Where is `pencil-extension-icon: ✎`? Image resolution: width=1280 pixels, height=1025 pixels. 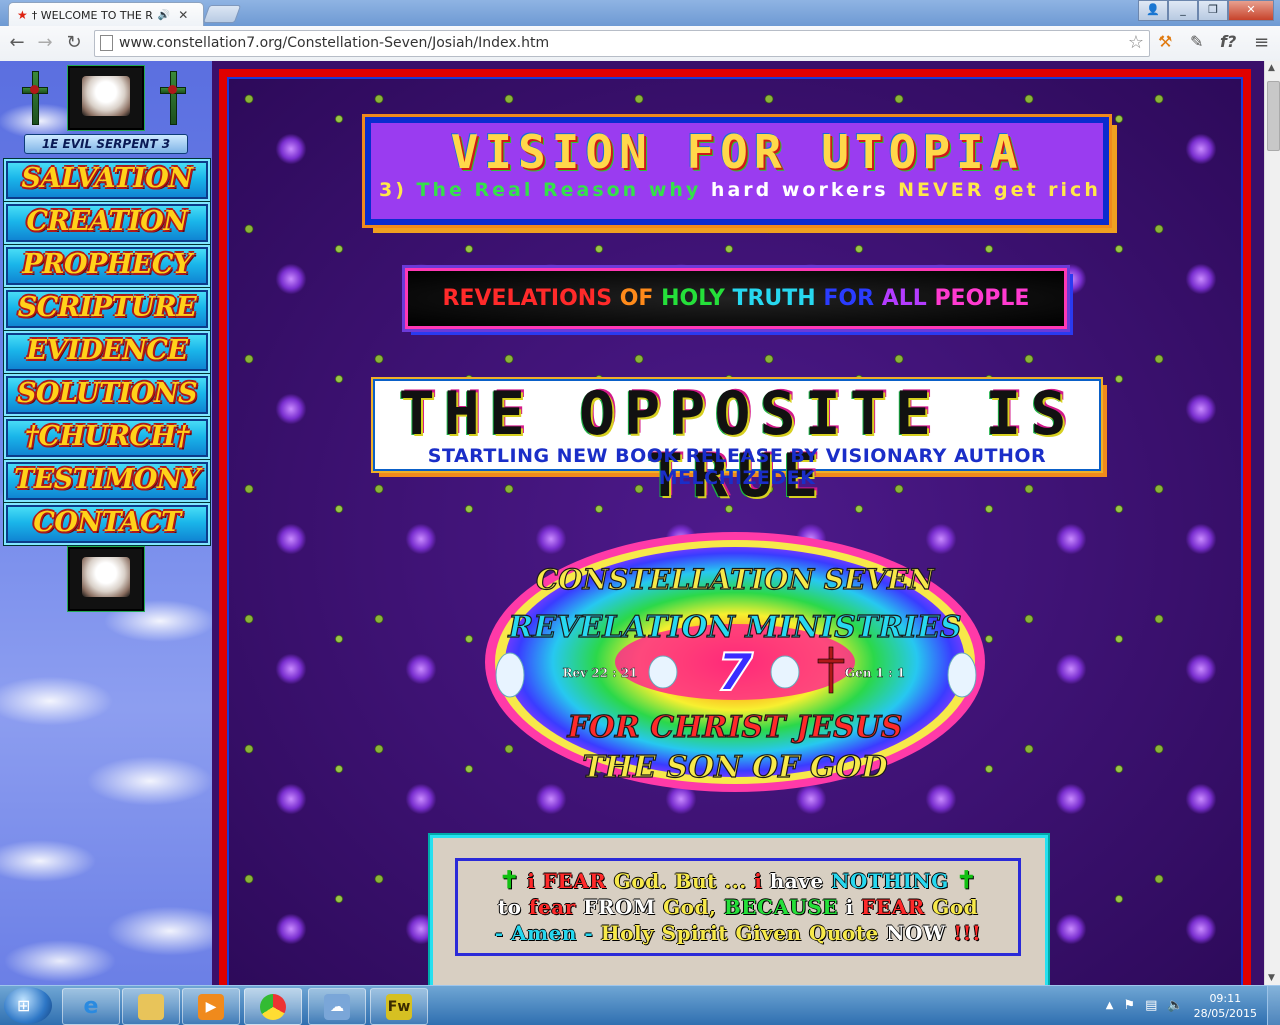
pencil-extension-icon: ✎ is located at coordinates (1196, 41).